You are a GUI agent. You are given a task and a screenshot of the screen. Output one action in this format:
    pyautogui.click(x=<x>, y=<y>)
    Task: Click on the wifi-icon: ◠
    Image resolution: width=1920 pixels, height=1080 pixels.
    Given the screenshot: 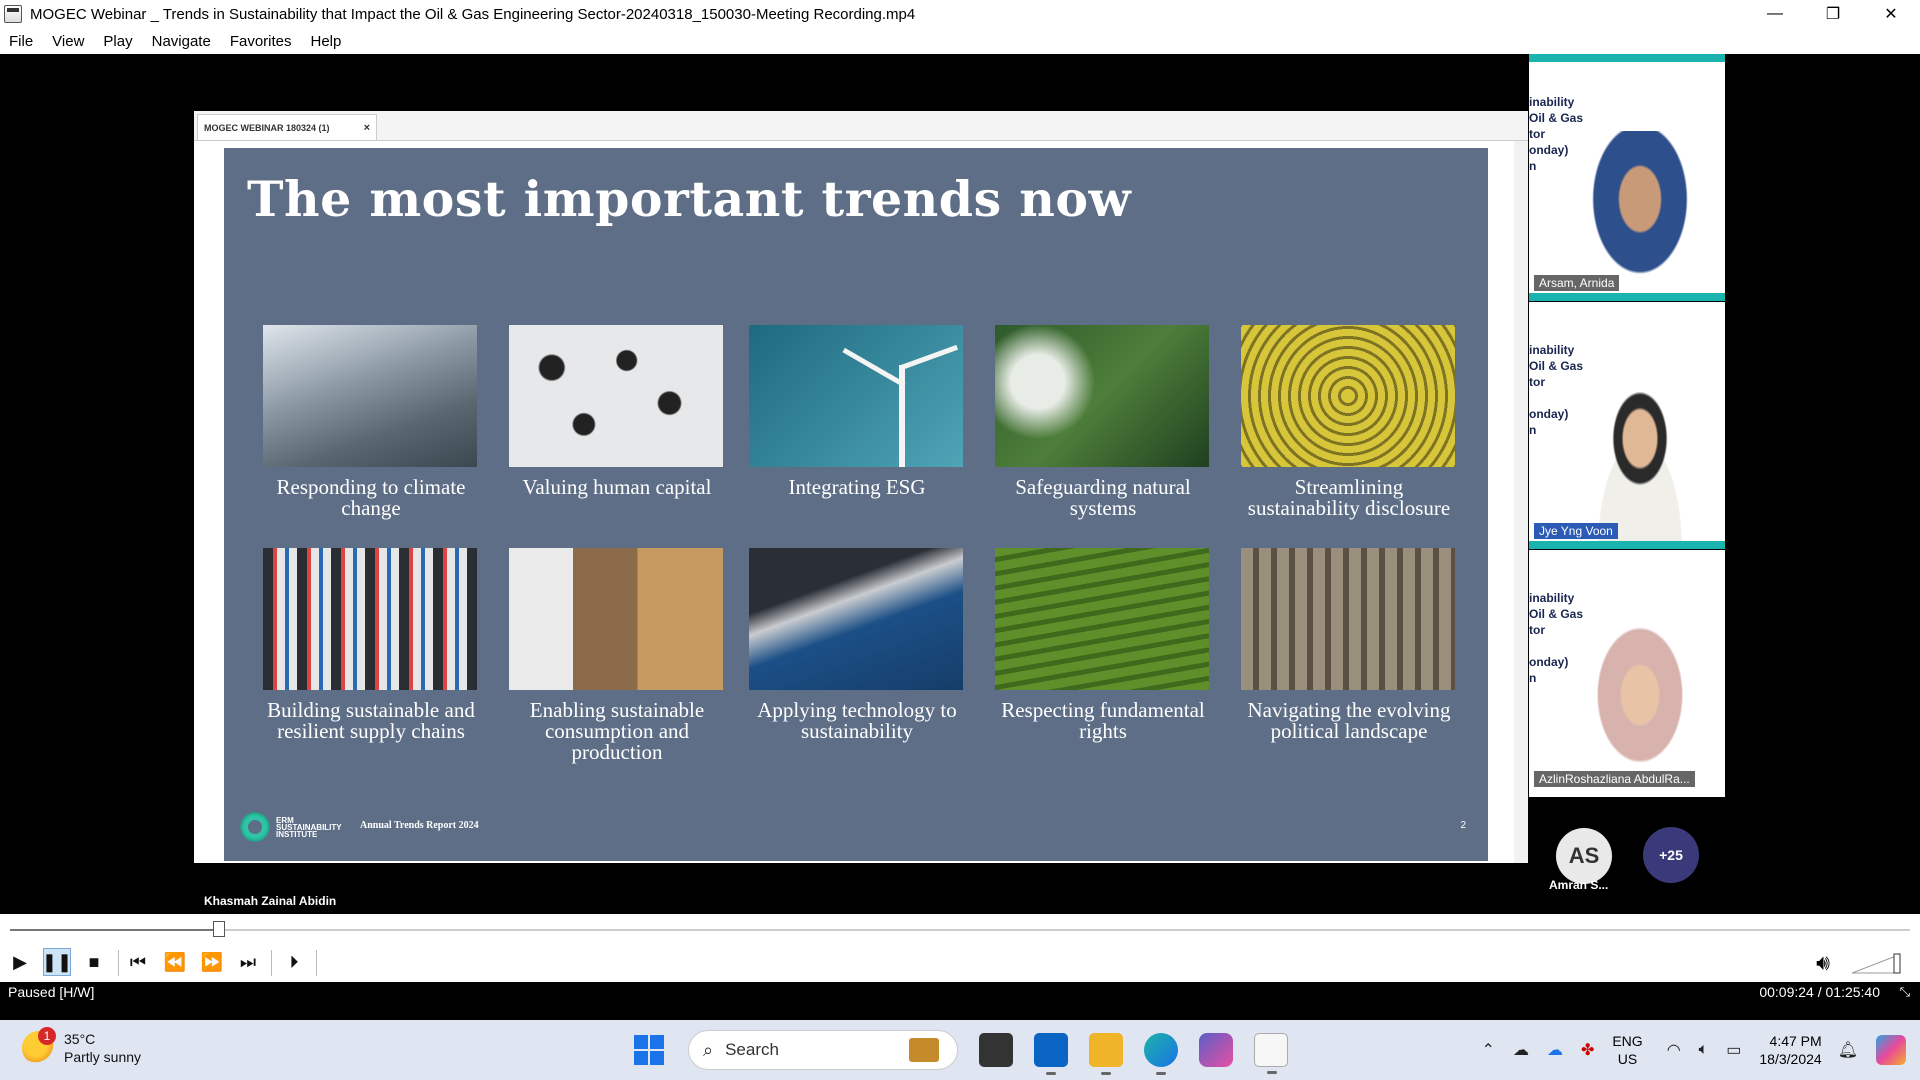 What is the action you would take?
    pyautogui.click(x=1674, y=1050)
    